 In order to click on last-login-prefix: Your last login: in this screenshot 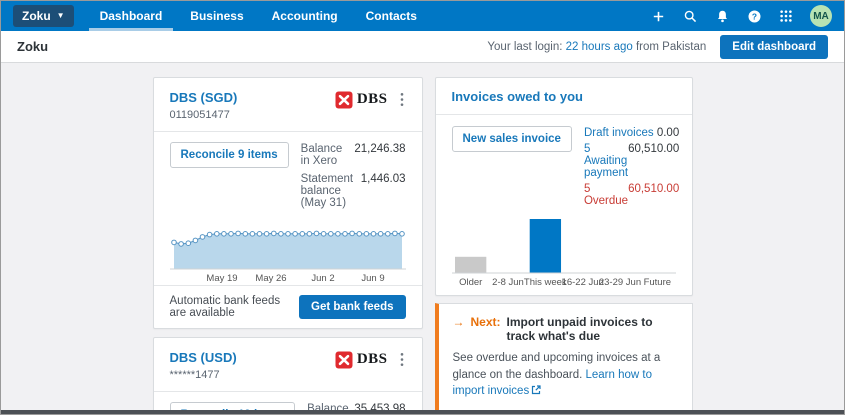, I will do `click(525, 46)`.